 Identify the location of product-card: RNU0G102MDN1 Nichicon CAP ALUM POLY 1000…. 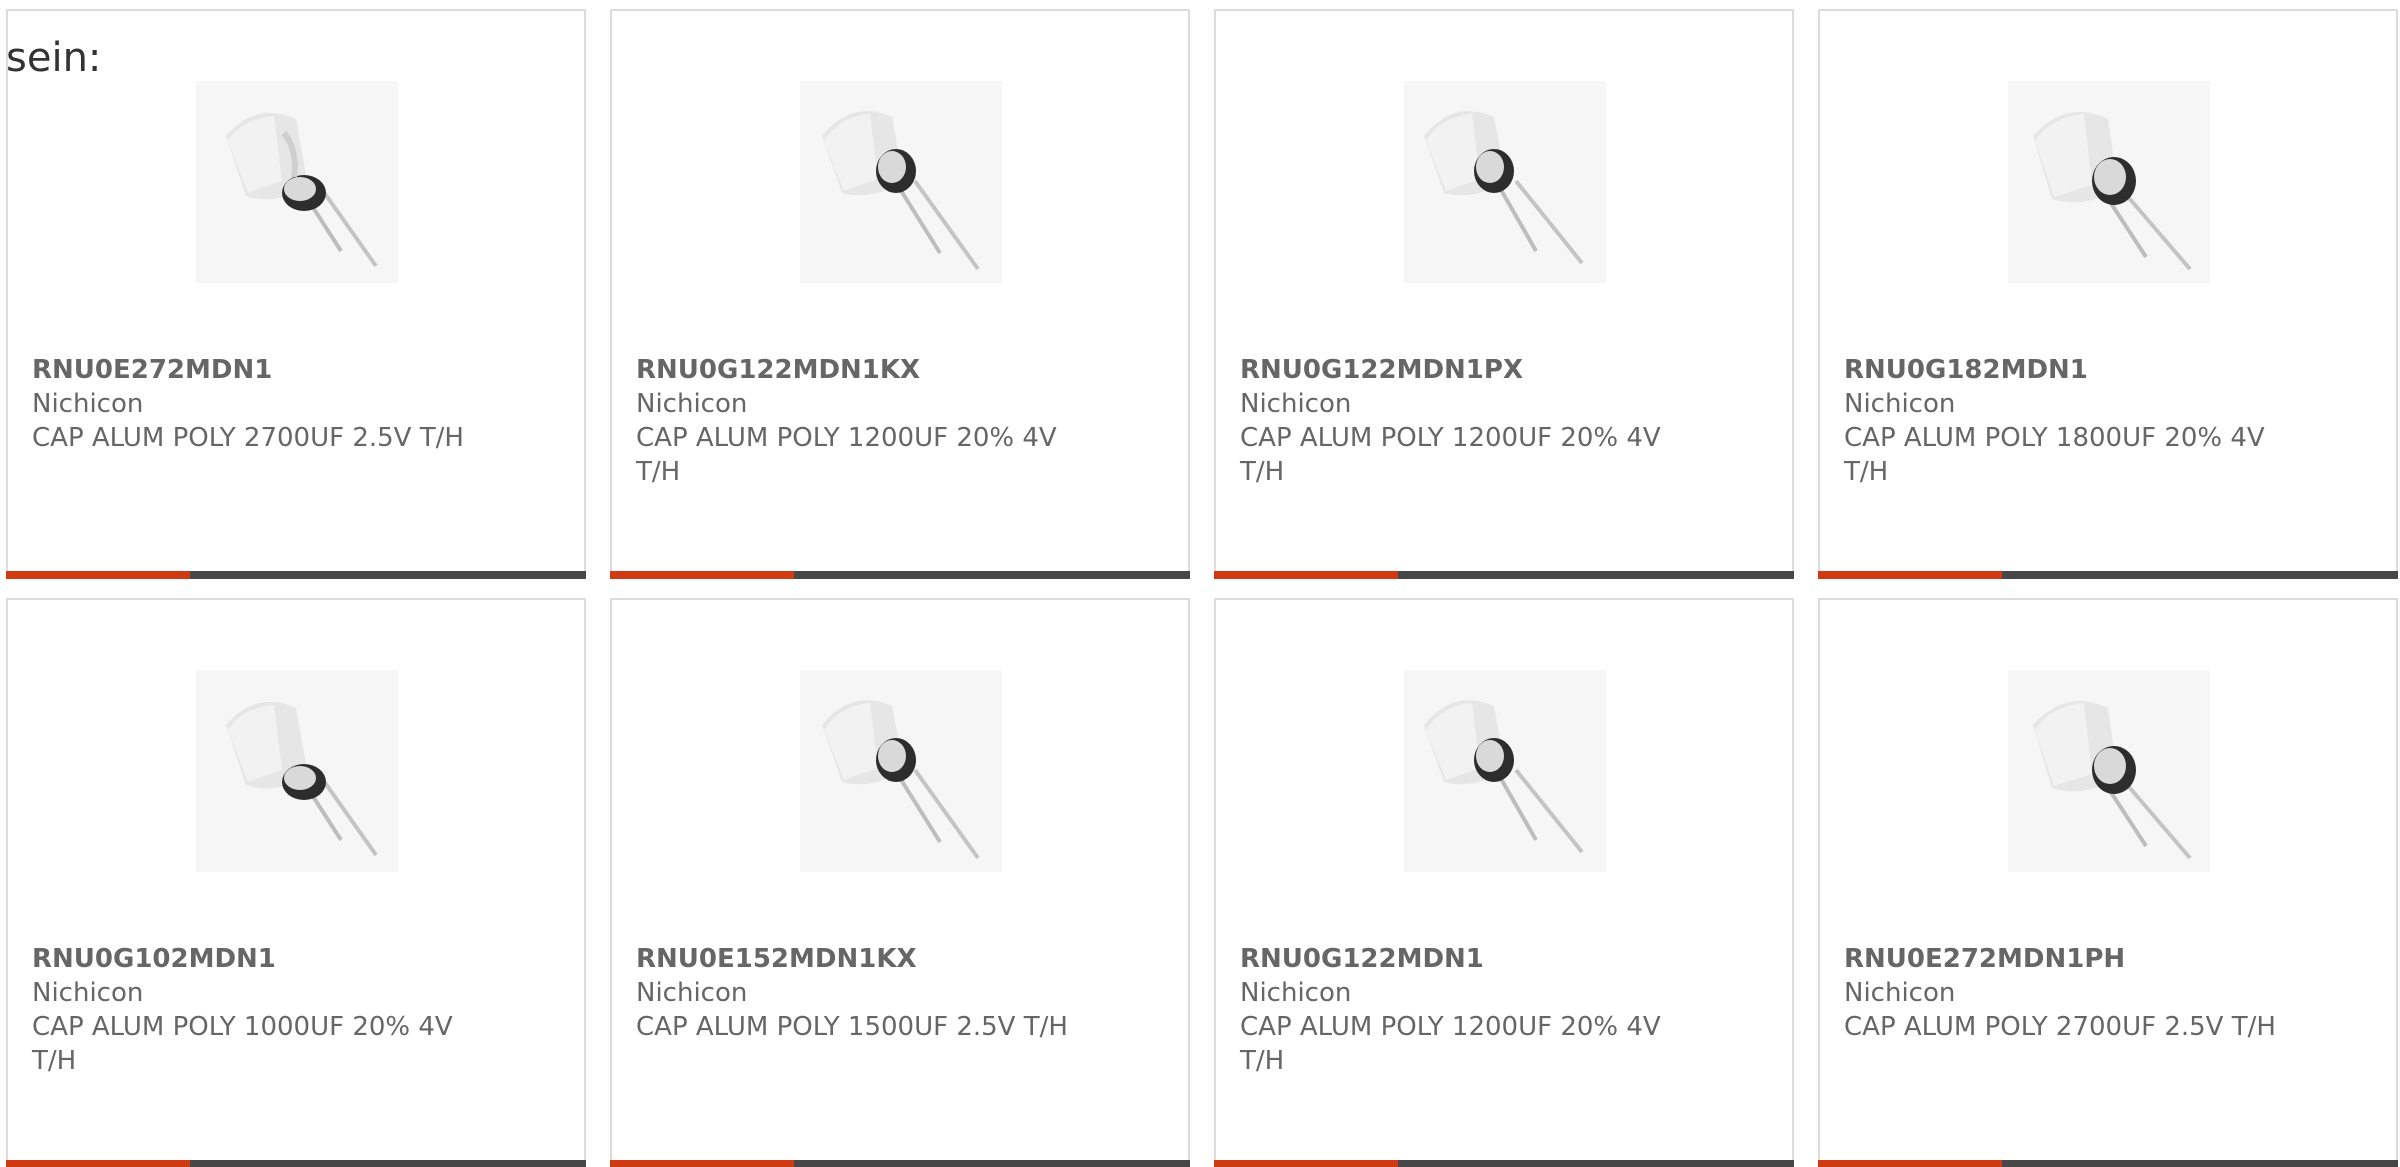
(296, 882).